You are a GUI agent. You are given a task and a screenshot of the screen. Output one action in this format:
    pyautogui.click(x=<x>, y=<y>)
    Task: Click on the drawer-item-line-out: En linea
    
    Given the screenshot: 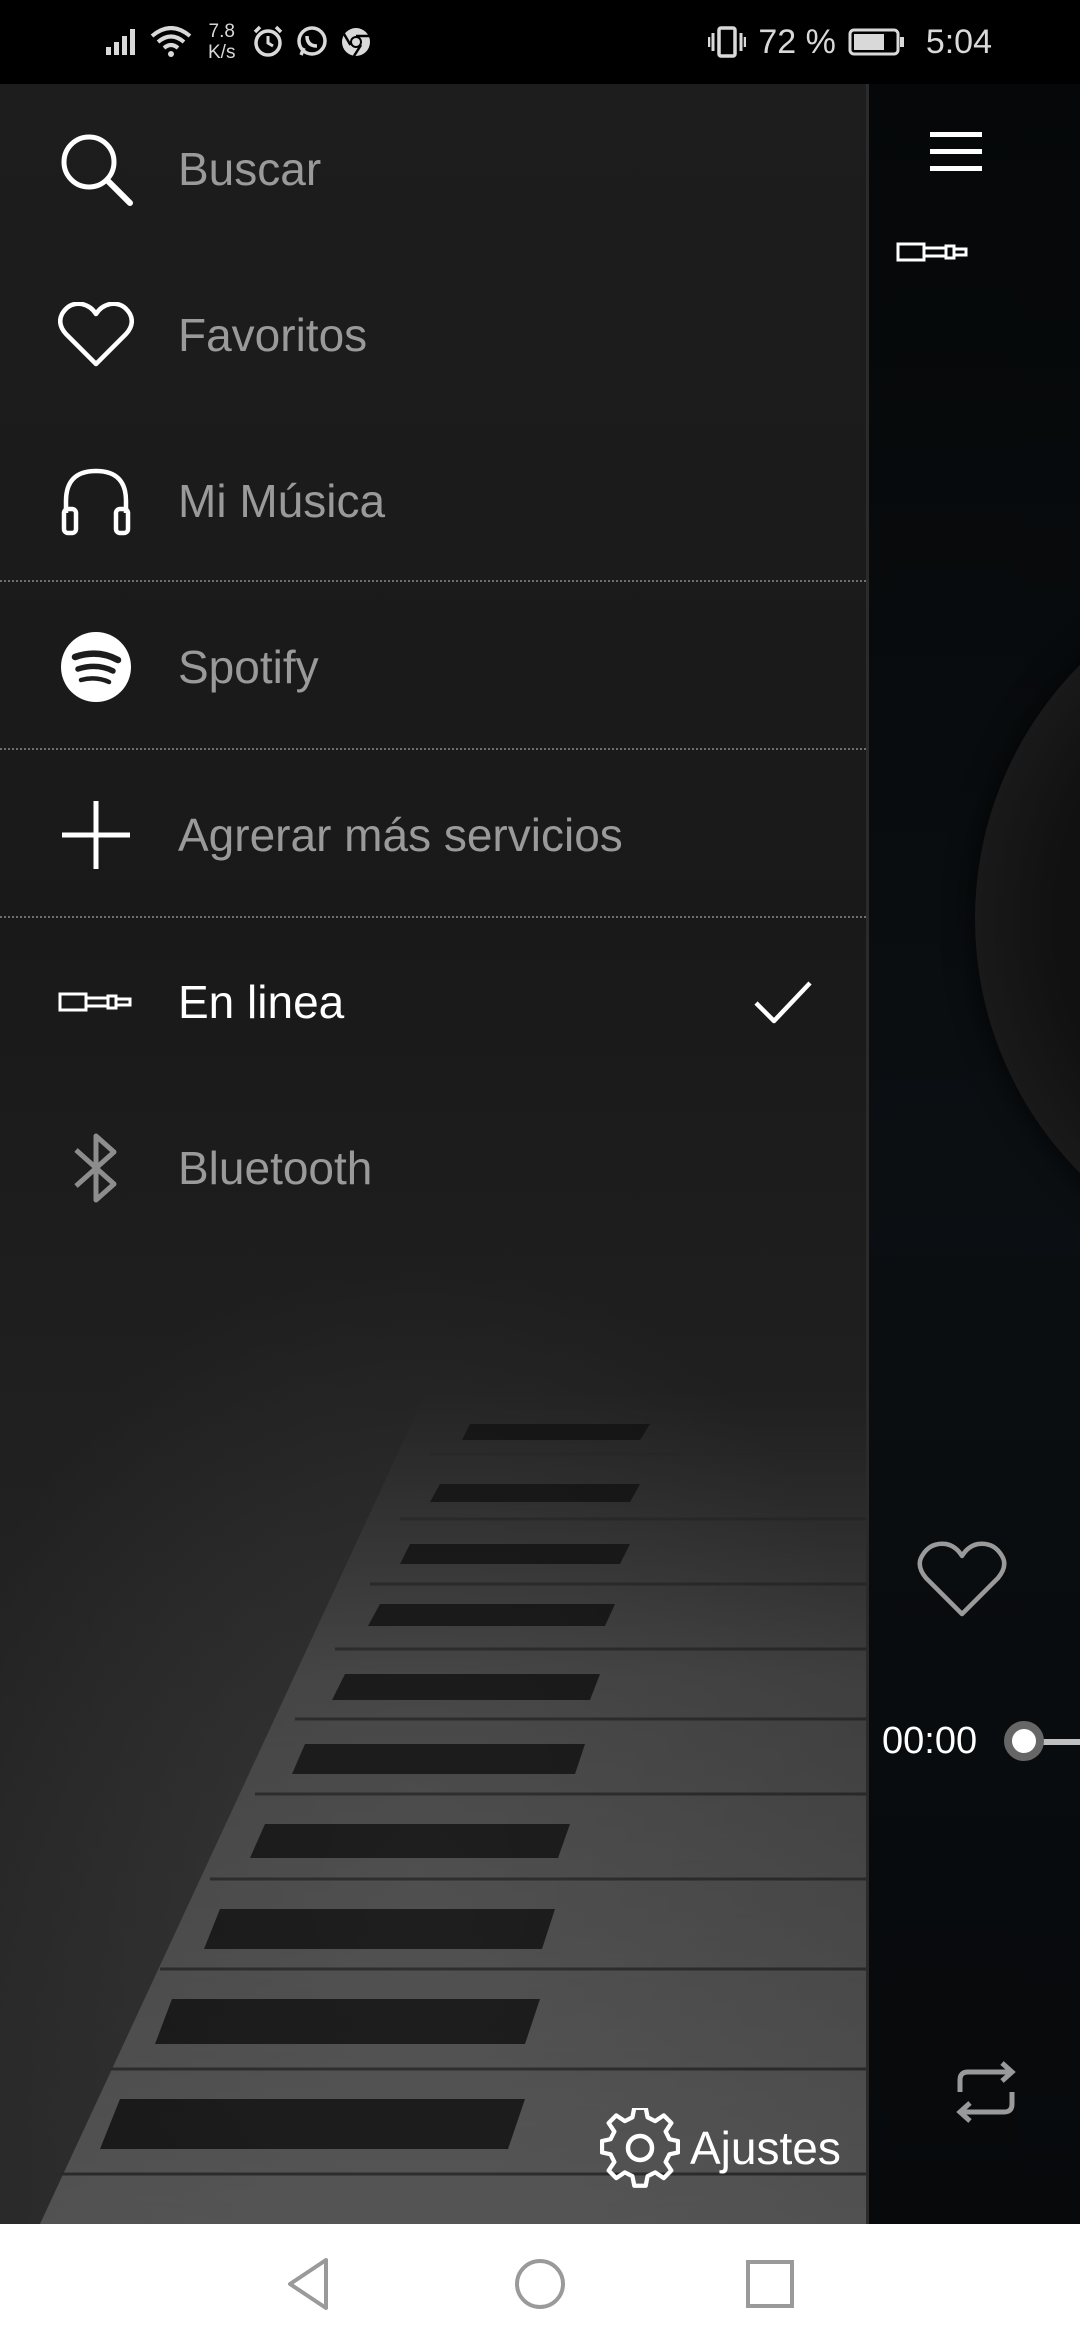 What is the action you would take?
    pyautogui.click(x=433, y=1002)
    